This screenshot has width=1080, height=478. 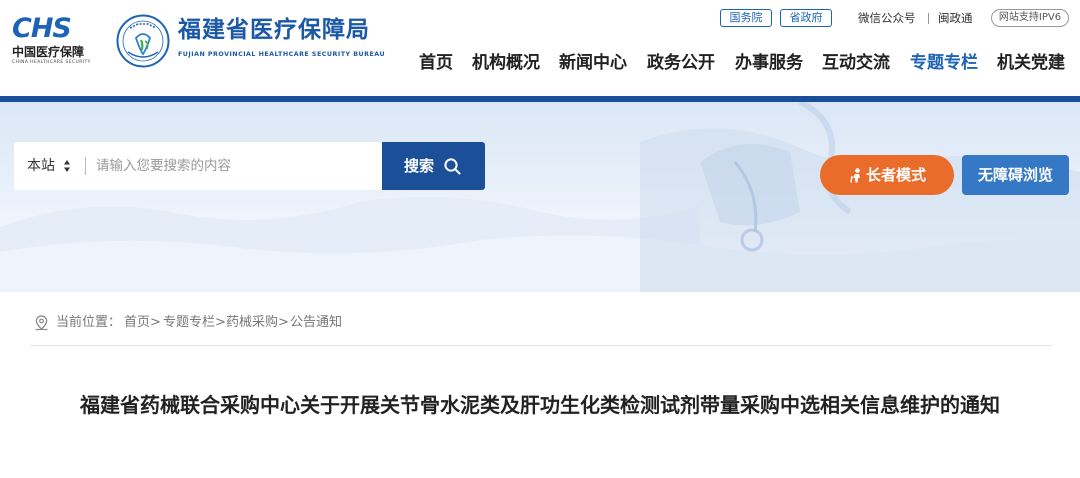 What do you see at coordinates (681, 63) in the screenshot?
I see `nav-gov-affairs: 政务公开` at bounding box center [681, 63].